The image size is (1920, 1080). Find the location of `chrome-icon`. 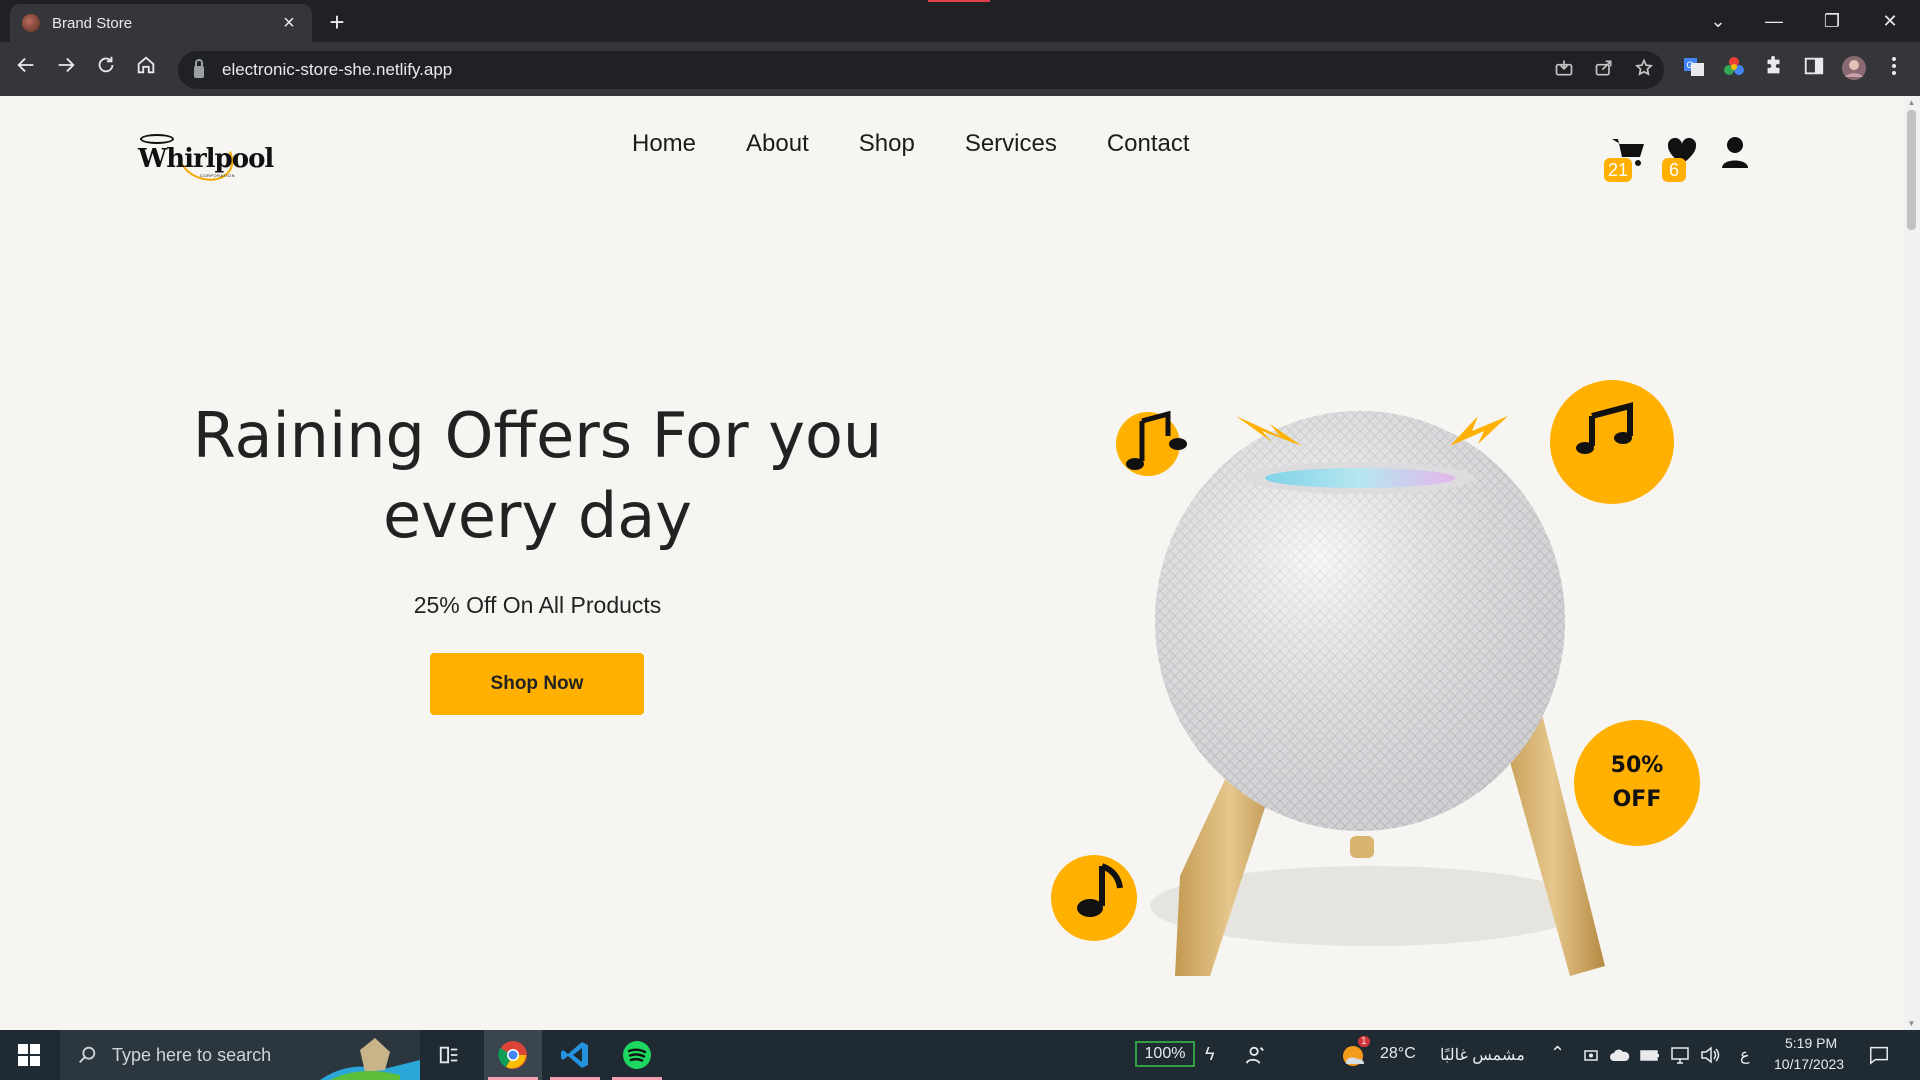

chrome-icon is located at coordinates (512, 1055).